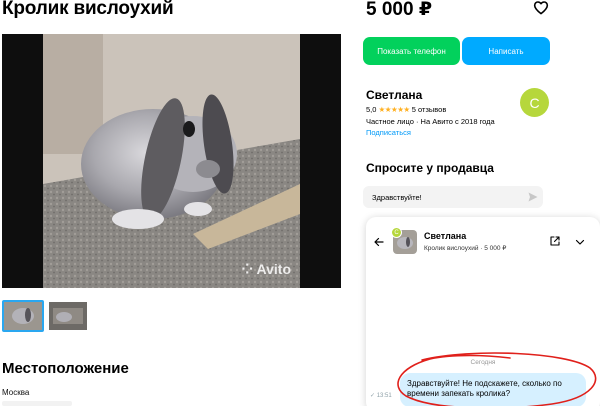 The width and height of the screenshot is (600, 406). Describe the element at coordinates (429, 109) in the screenshot. I see `reviews-count: 5 отзывов` at that location.